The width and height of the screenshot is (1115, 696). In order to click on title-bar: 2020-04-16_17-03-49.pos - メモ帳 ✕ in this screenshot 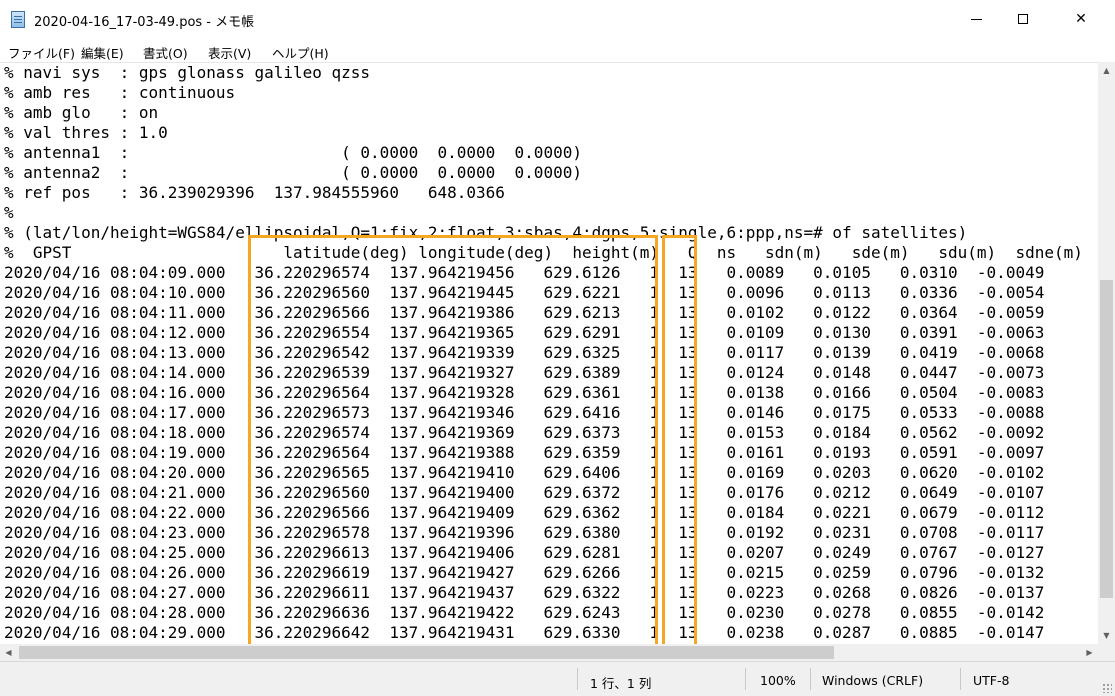, I will do `click(557, 20)`.